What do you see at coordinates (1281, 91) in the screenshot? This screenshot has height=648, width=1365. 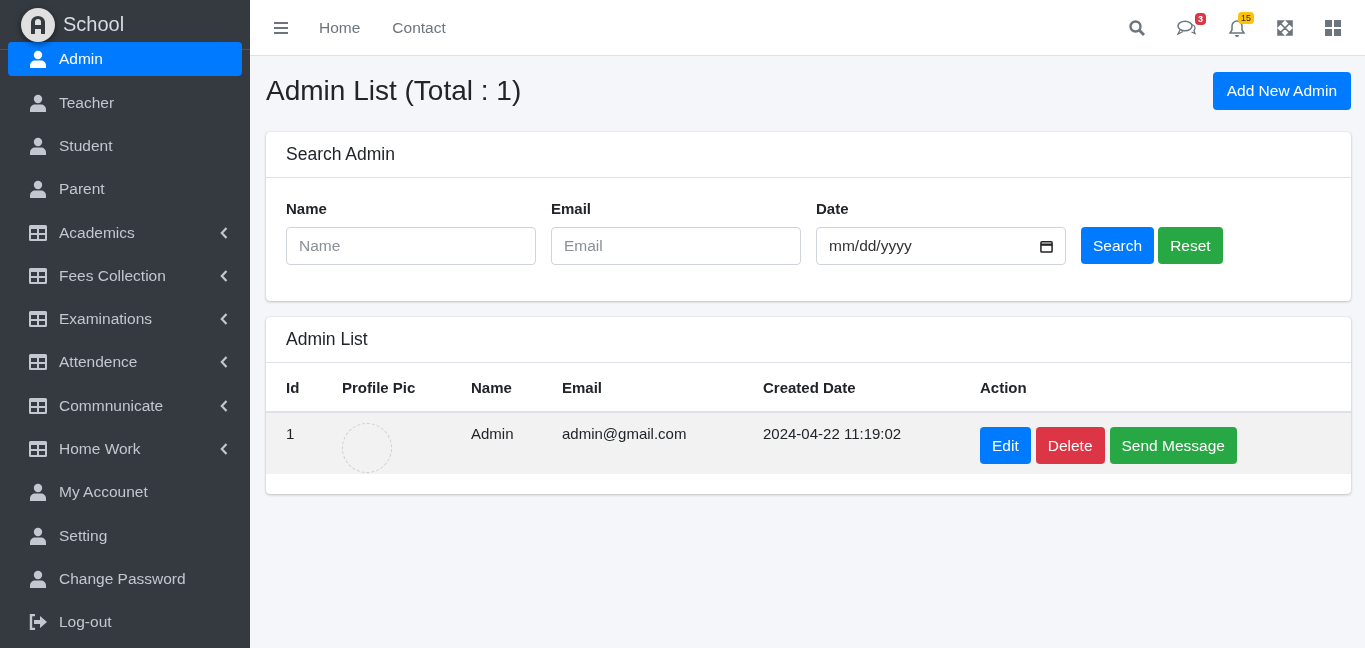 I see `add-new-admin-button: Add New Admin` at bounding box center [1281, 91].